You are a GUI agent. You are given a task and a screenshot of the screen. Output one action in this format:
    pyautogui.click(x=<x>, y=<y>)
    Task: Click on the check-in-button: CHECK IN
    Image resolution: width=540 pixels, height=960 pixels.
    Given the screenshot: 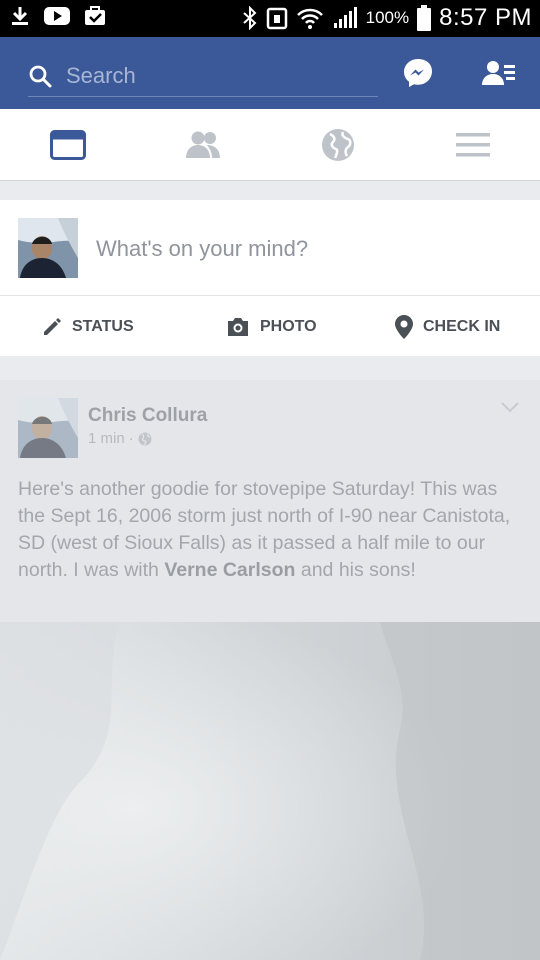 What is the action you would take?
    pyautogui.click(x=447, y=326)
    